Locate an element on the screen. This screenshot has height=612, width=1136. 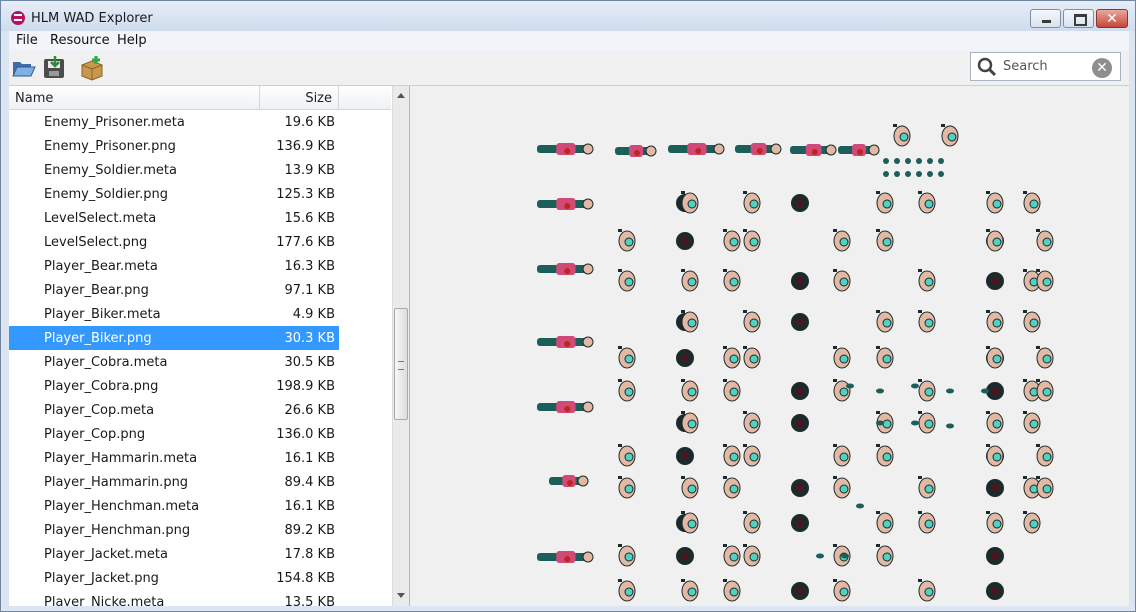
list-item: Enemy_Soldier.png 125.3 KB is located at coordinates (174, 194).